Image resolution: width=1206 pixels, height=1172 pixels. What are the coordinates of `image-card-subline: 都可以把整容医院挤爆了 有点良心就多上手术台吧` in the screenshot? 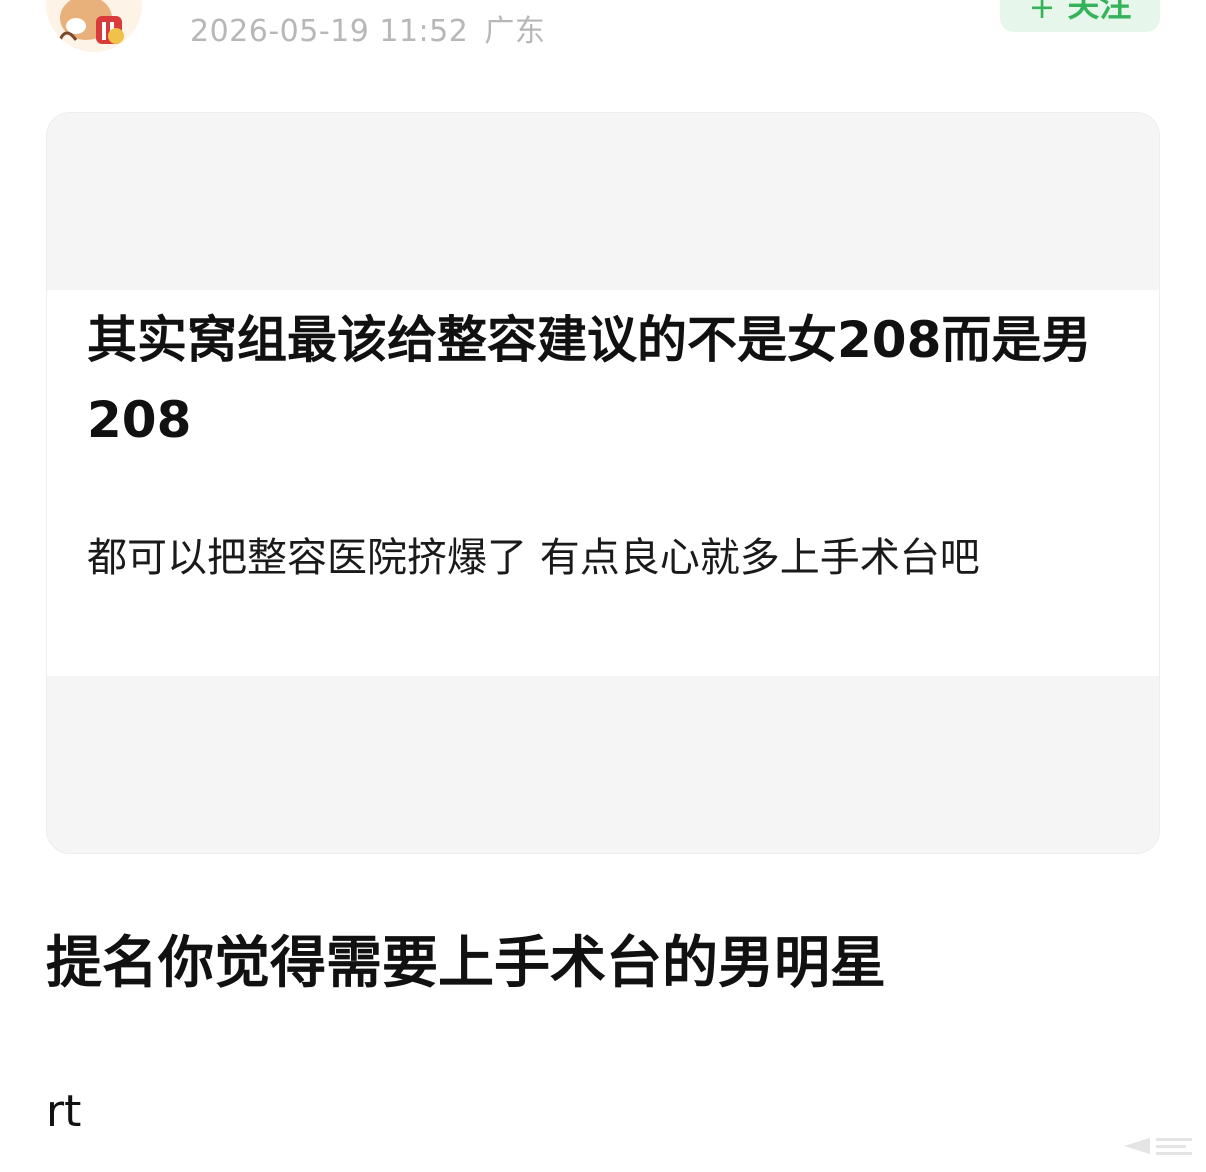 It's located at (533, 558).